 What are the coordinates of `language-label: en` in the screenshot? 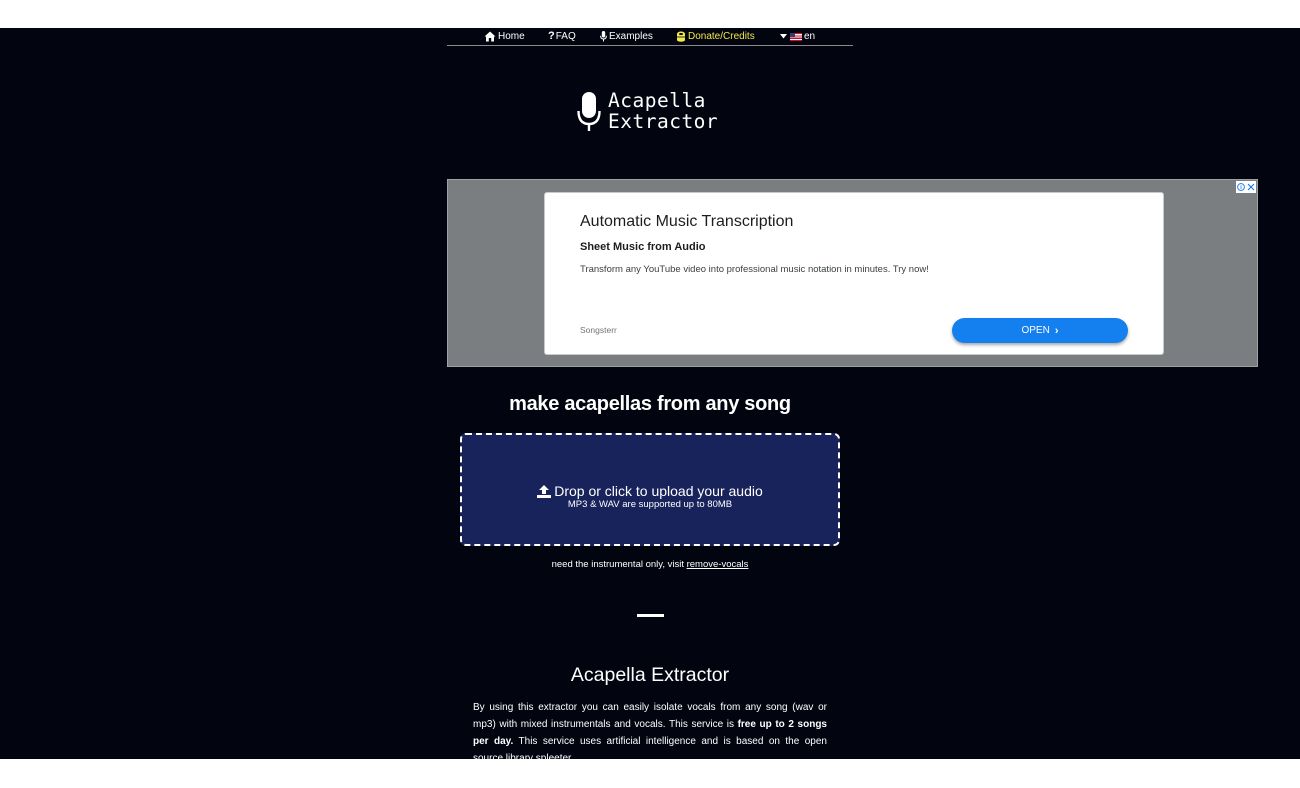 It's located at (810, 36).